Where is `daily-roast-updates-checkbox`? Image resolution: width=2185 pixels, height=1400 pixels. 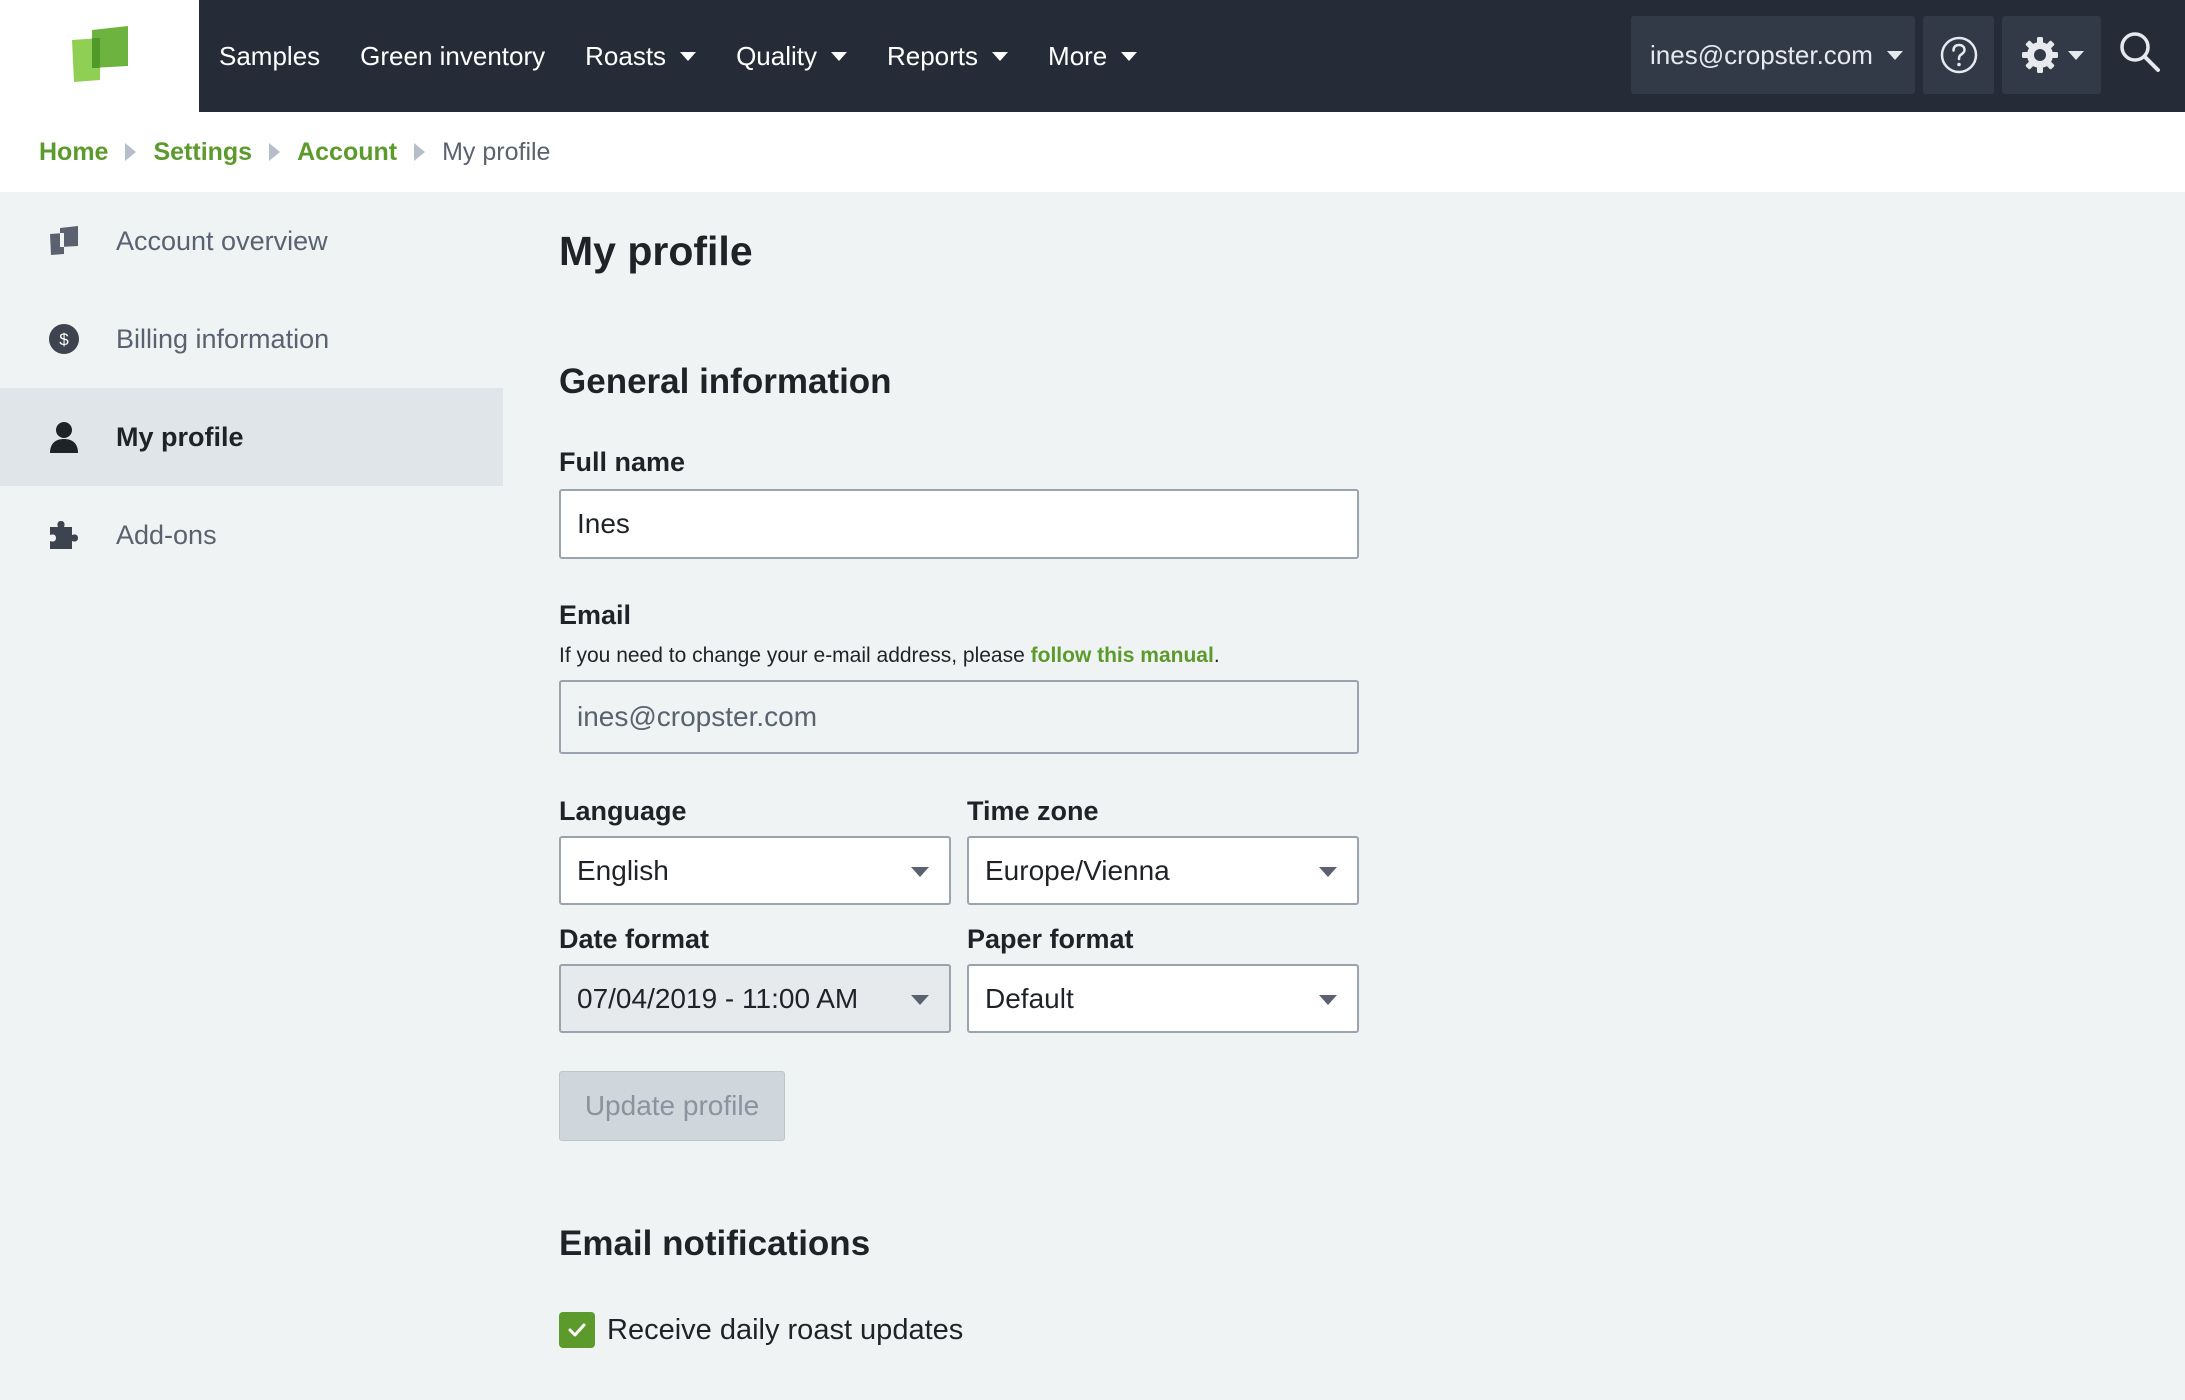 daily-roast-updates-checkbox is located at coordinates (577, 1330).